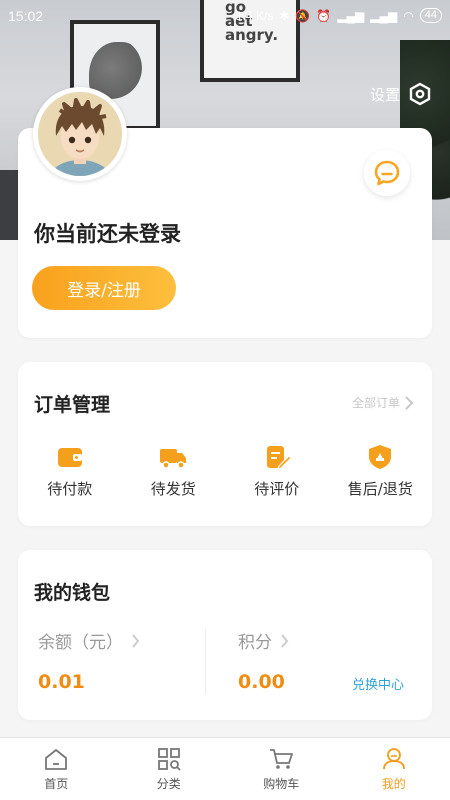 The image size is (450, 800). Describe the element at coordinates (26, 16) in the screenshot. I see `status-time: 15:02` at that location.